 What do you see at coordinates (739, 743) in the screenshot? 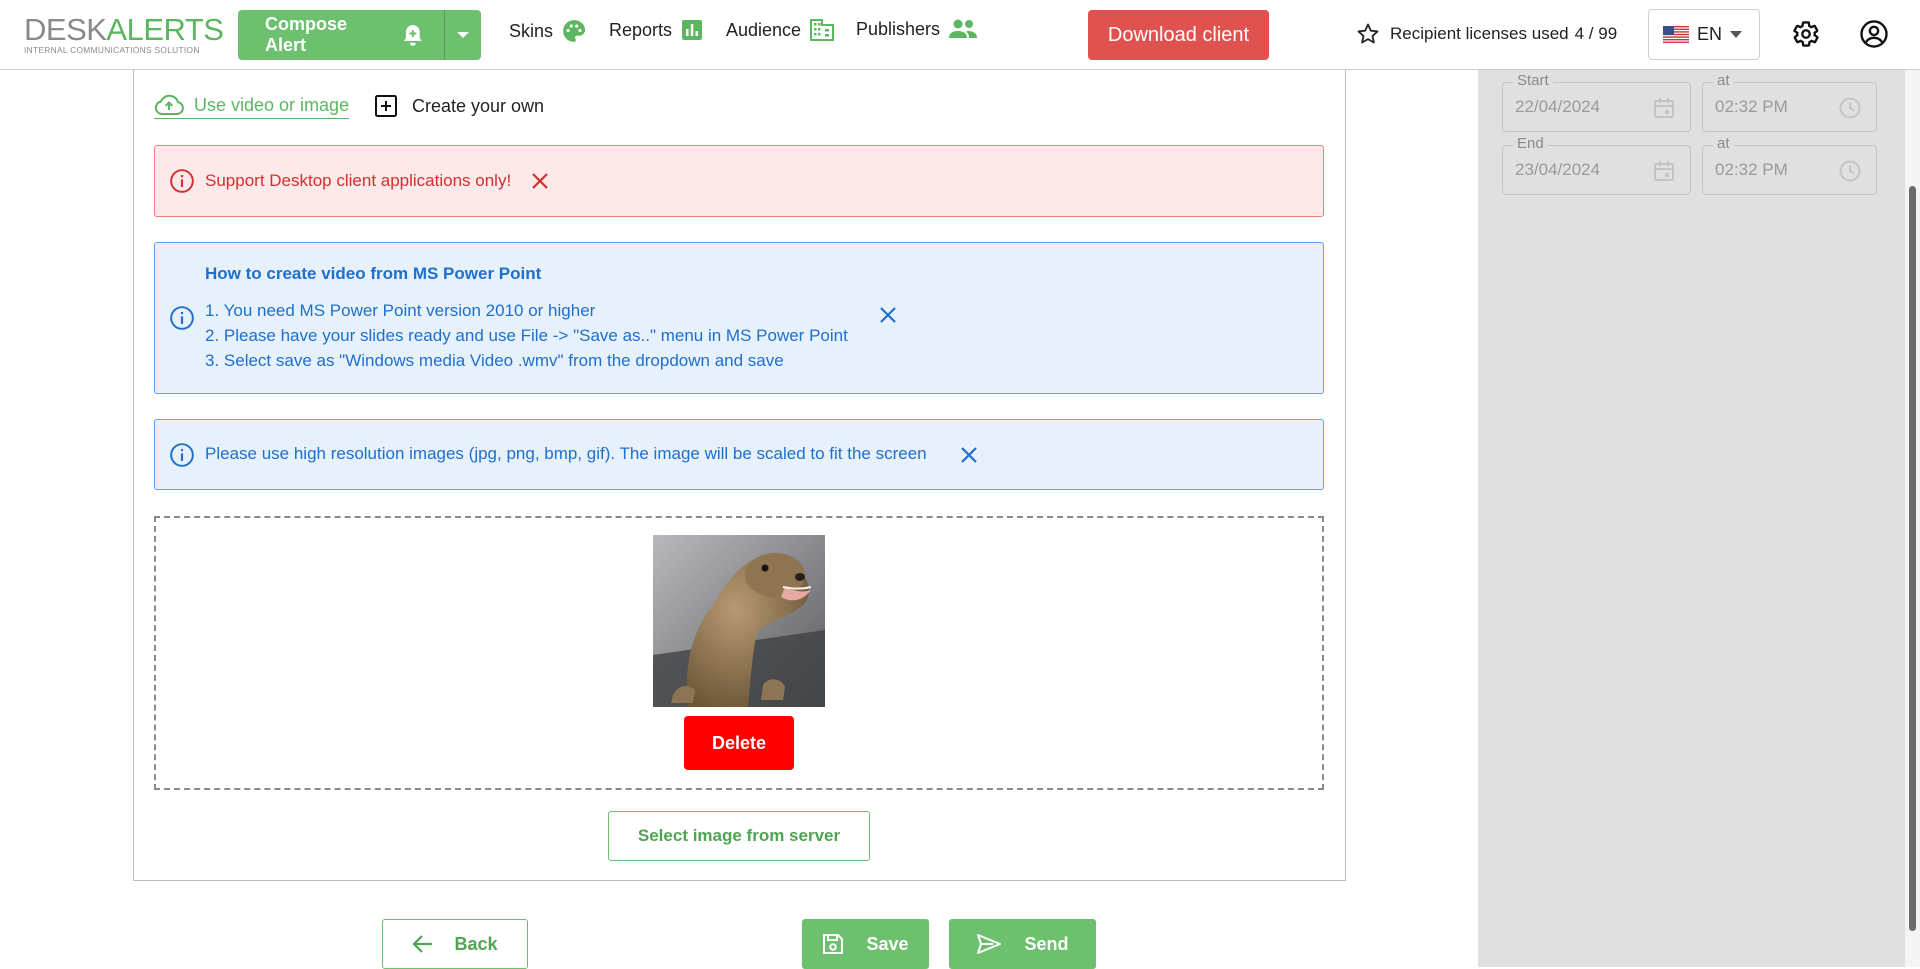
I see `delete-image-button: Delete` at bounding box center [739, 743].